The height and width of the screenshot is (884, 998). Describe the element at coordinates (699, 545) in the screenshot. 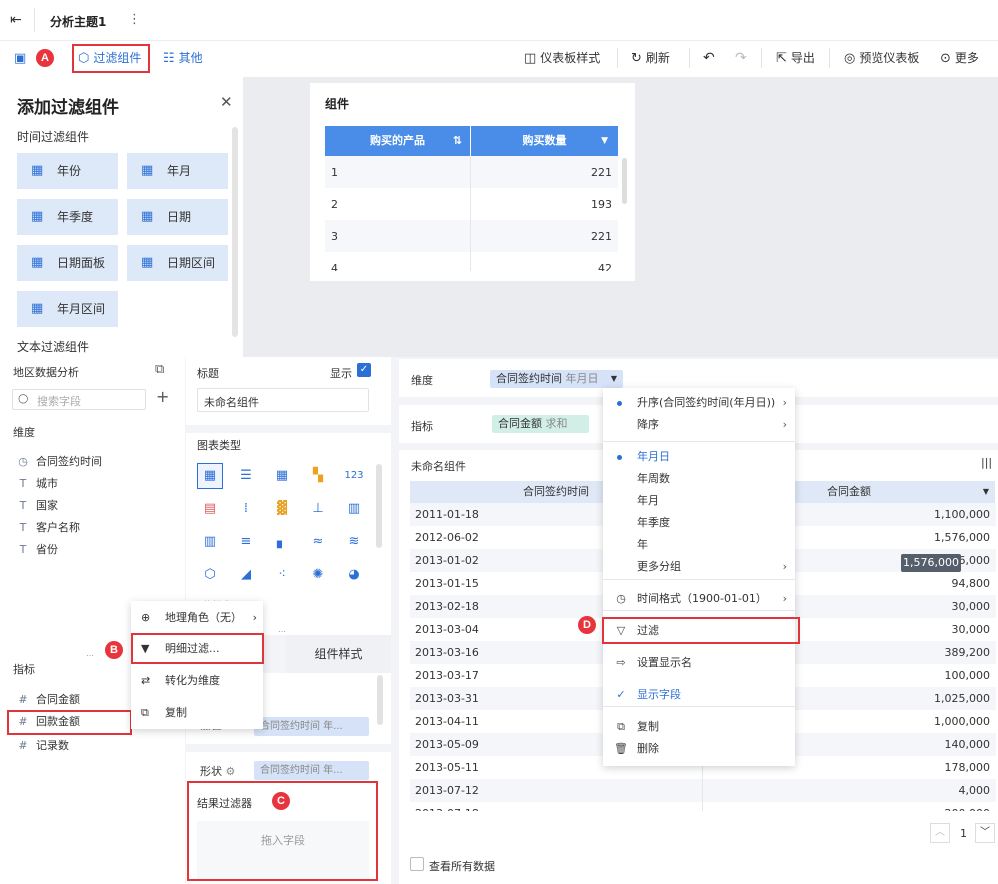

I see `menu-year: 年` at that location.